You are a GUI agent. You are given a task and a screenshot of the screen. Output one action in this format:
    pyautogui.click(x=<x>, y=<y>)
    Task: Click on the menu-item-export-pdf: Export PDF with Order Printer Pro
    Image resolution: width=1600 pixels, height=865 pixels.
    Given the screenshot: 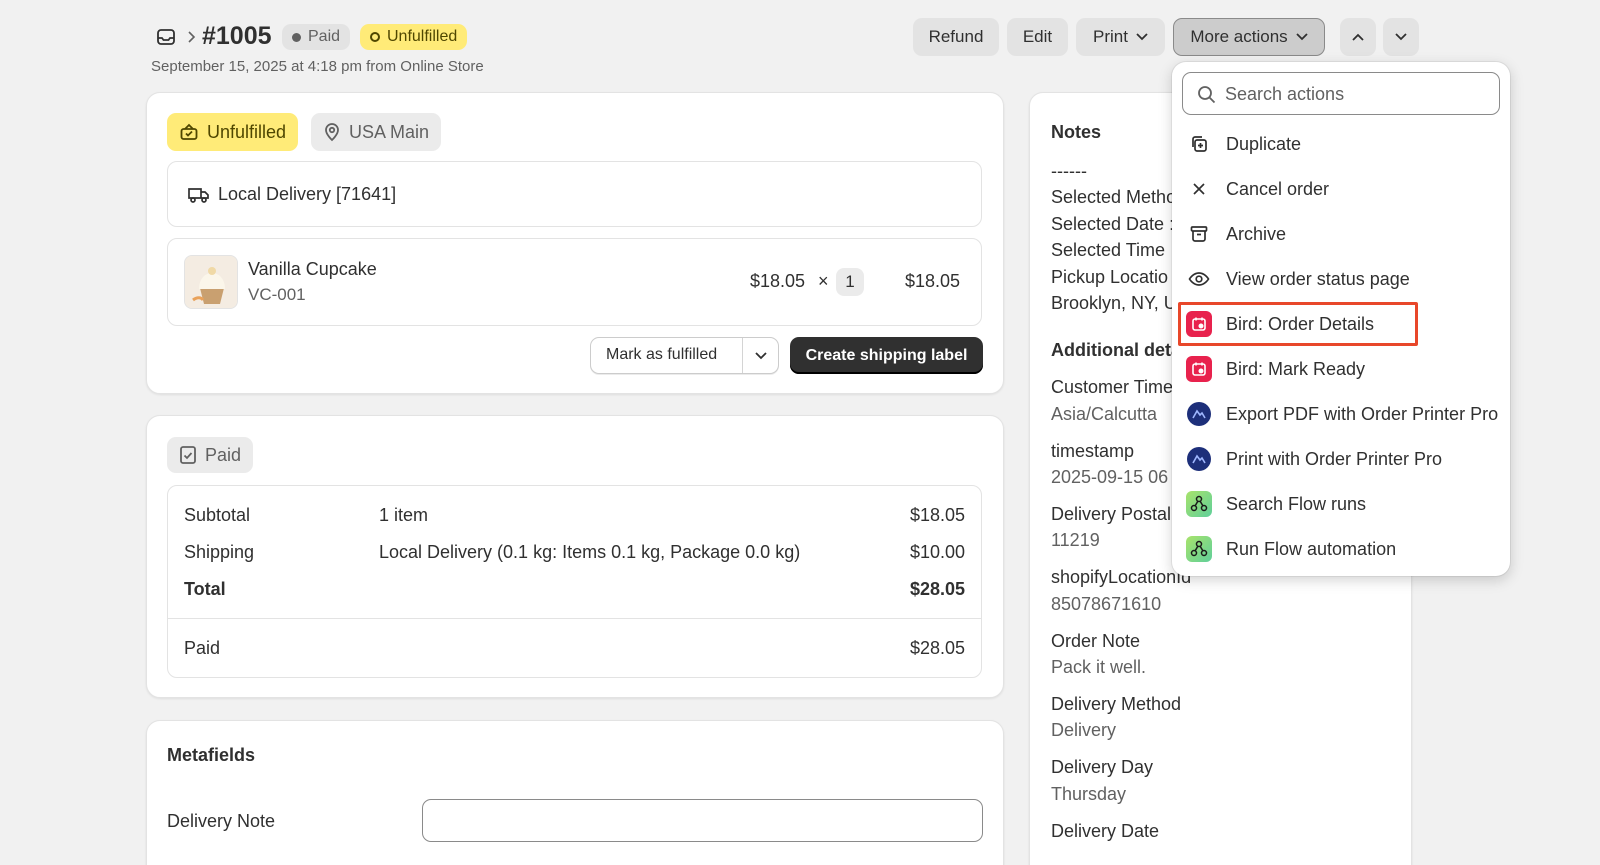 What is the action you would take?
    pyautogui.click(x=1342, y=414)
    